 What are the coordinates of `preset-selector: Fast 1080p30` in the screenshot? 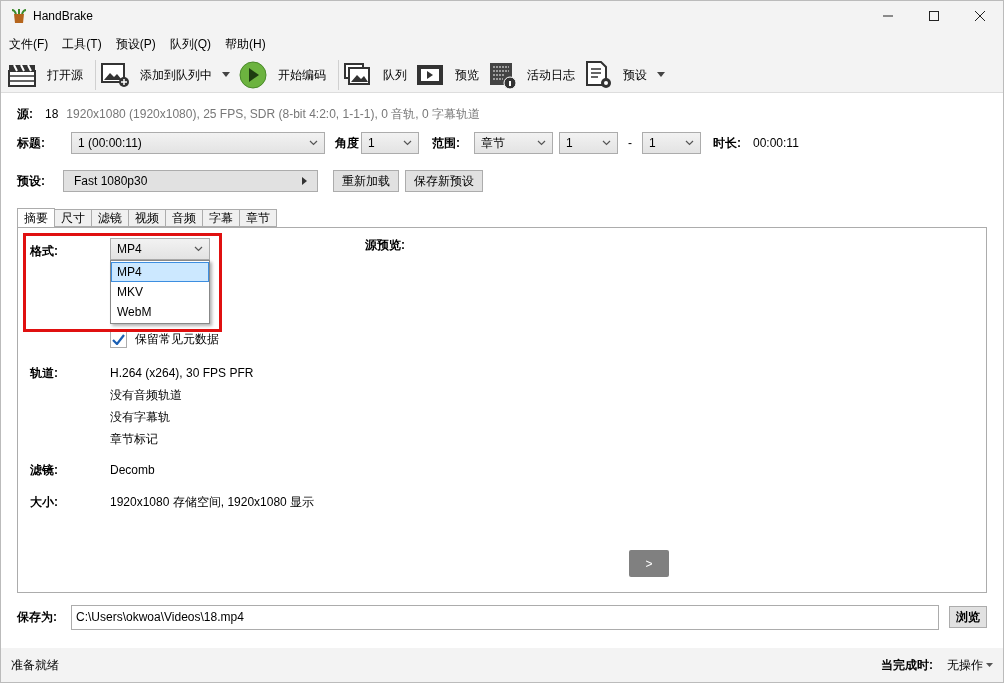 It's located at (190, 181).